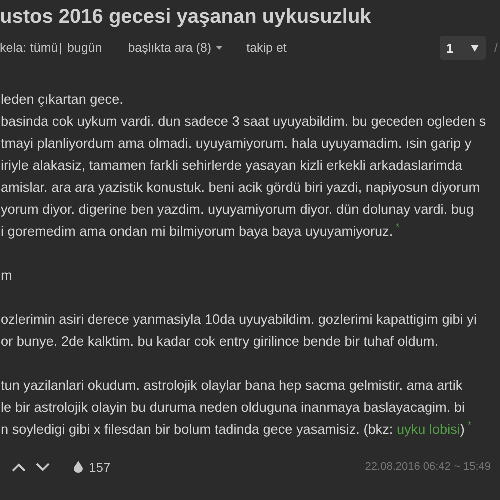 The width and height of the screenshot is (500, 500). I want to click on follow-link: takip et, so click(266, 48).